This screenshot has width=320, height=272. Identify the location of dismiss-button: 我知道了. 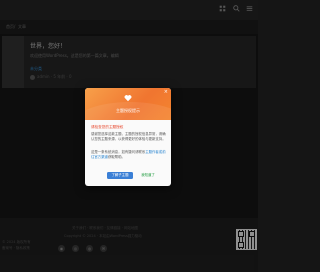
(148, 175).